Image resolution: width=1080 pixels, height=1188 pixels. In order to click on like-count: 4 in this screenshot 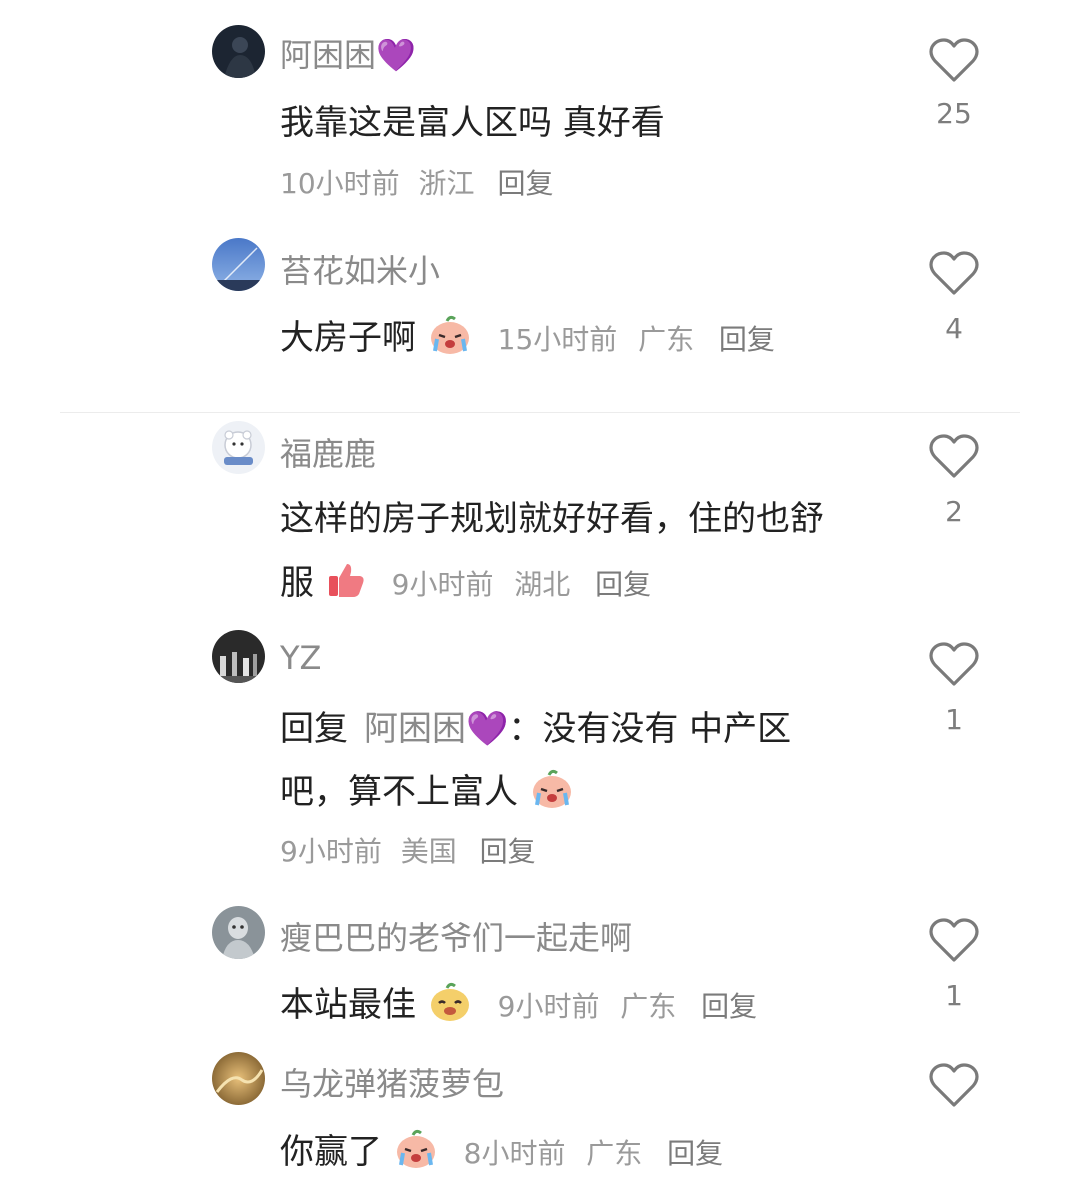, I will do `click(954, 328)`.